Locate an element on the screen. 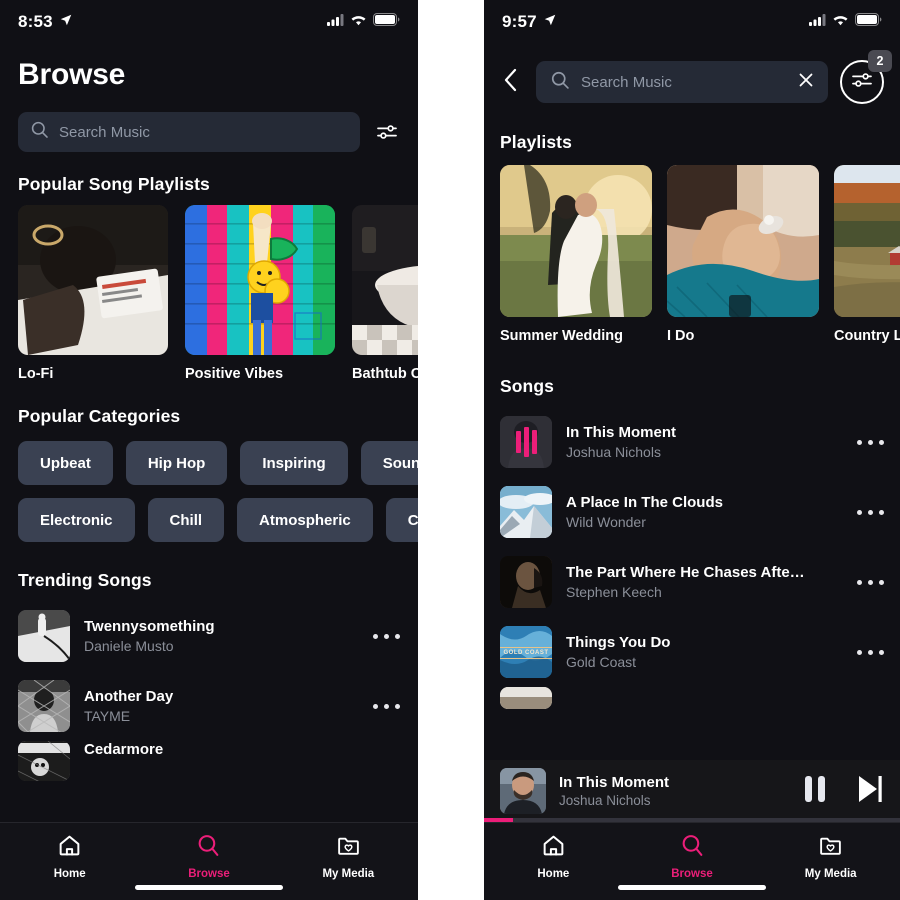 Image resolution: width=900 pixels, height=900 pixels. song-row: GOLD COAST Things You Do Gold Coast is located at coordinates (692, 652).